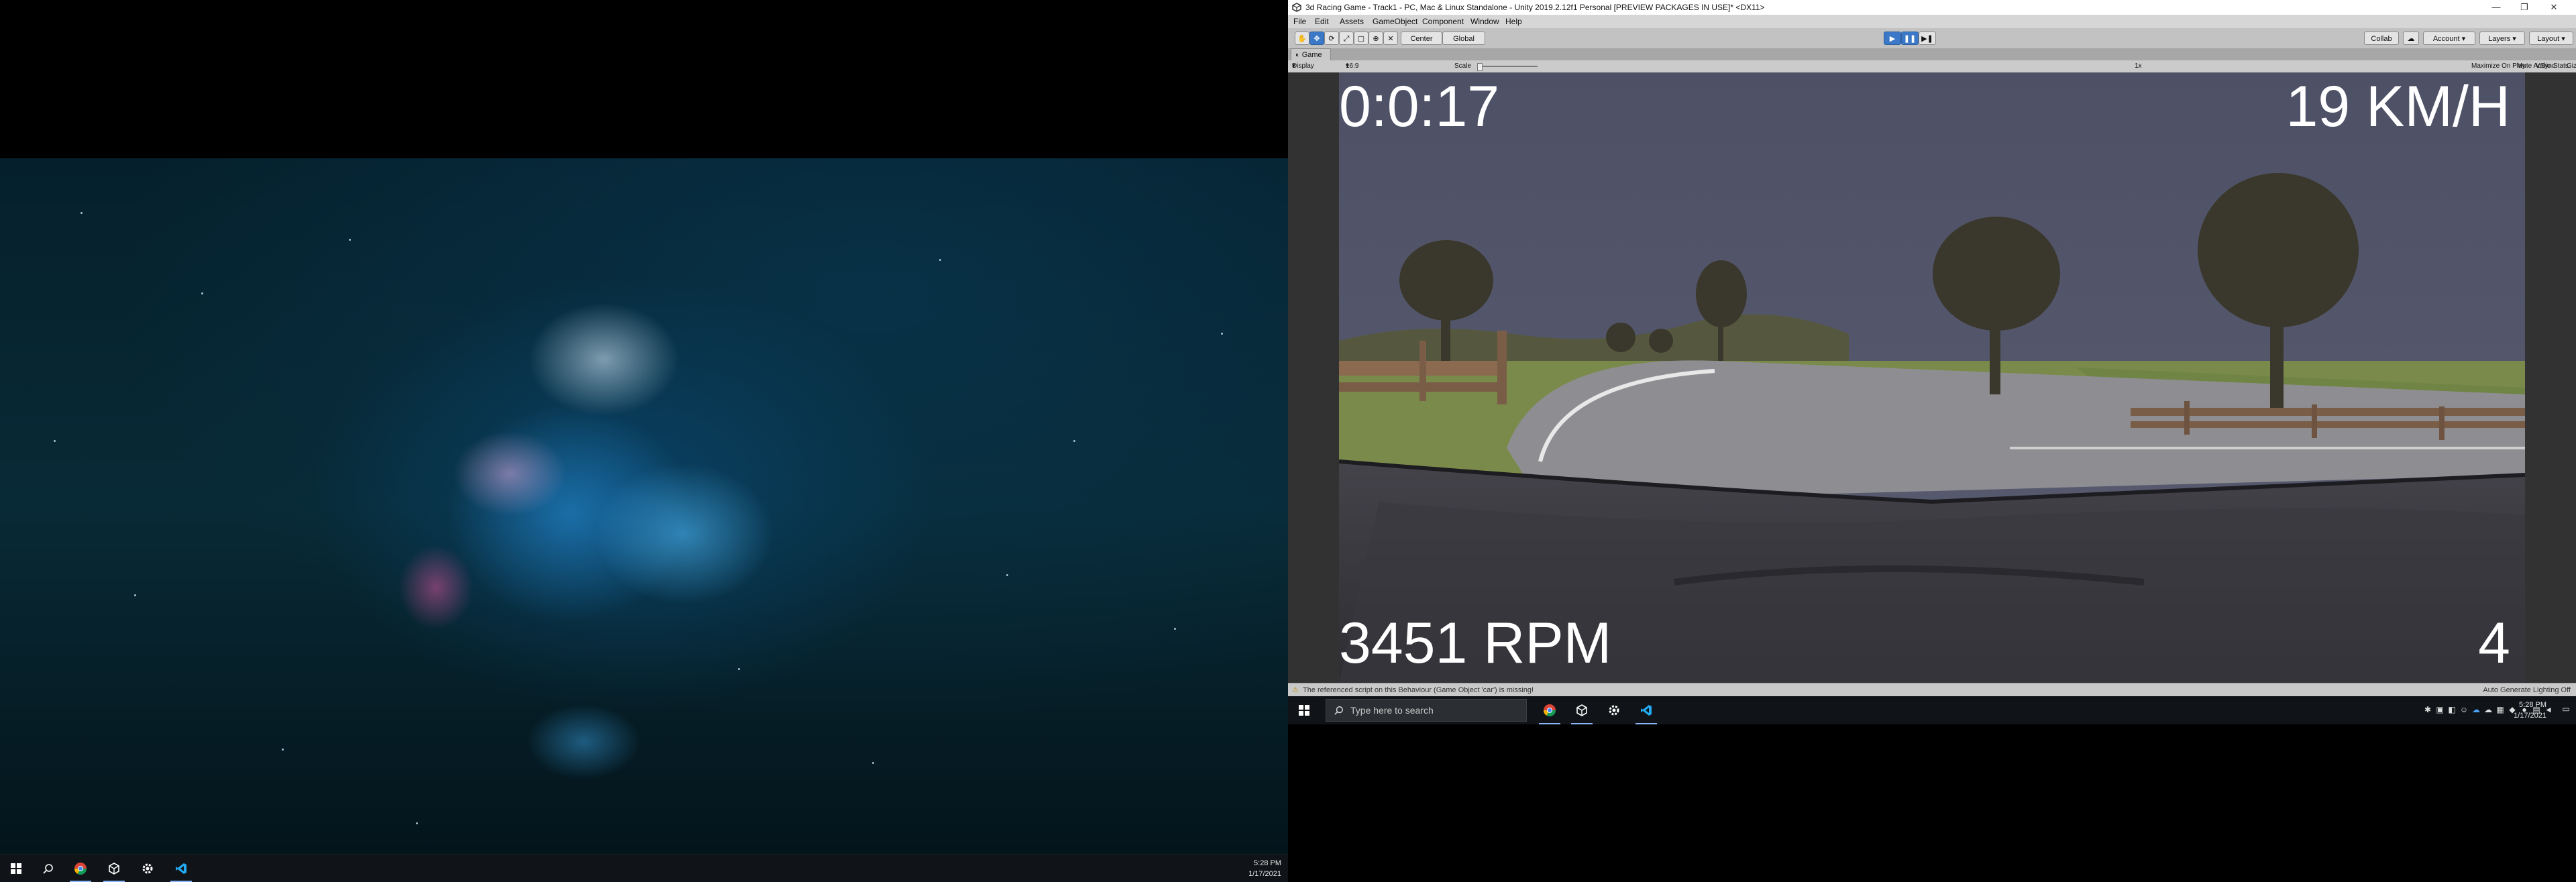 Image resolution: width=2576 pixels, height=882 pixels. What do you see at coordinates (1295, 690) in the screenshot?
I see `warning-icon: ⚠` at bounding box center [1295, 690].